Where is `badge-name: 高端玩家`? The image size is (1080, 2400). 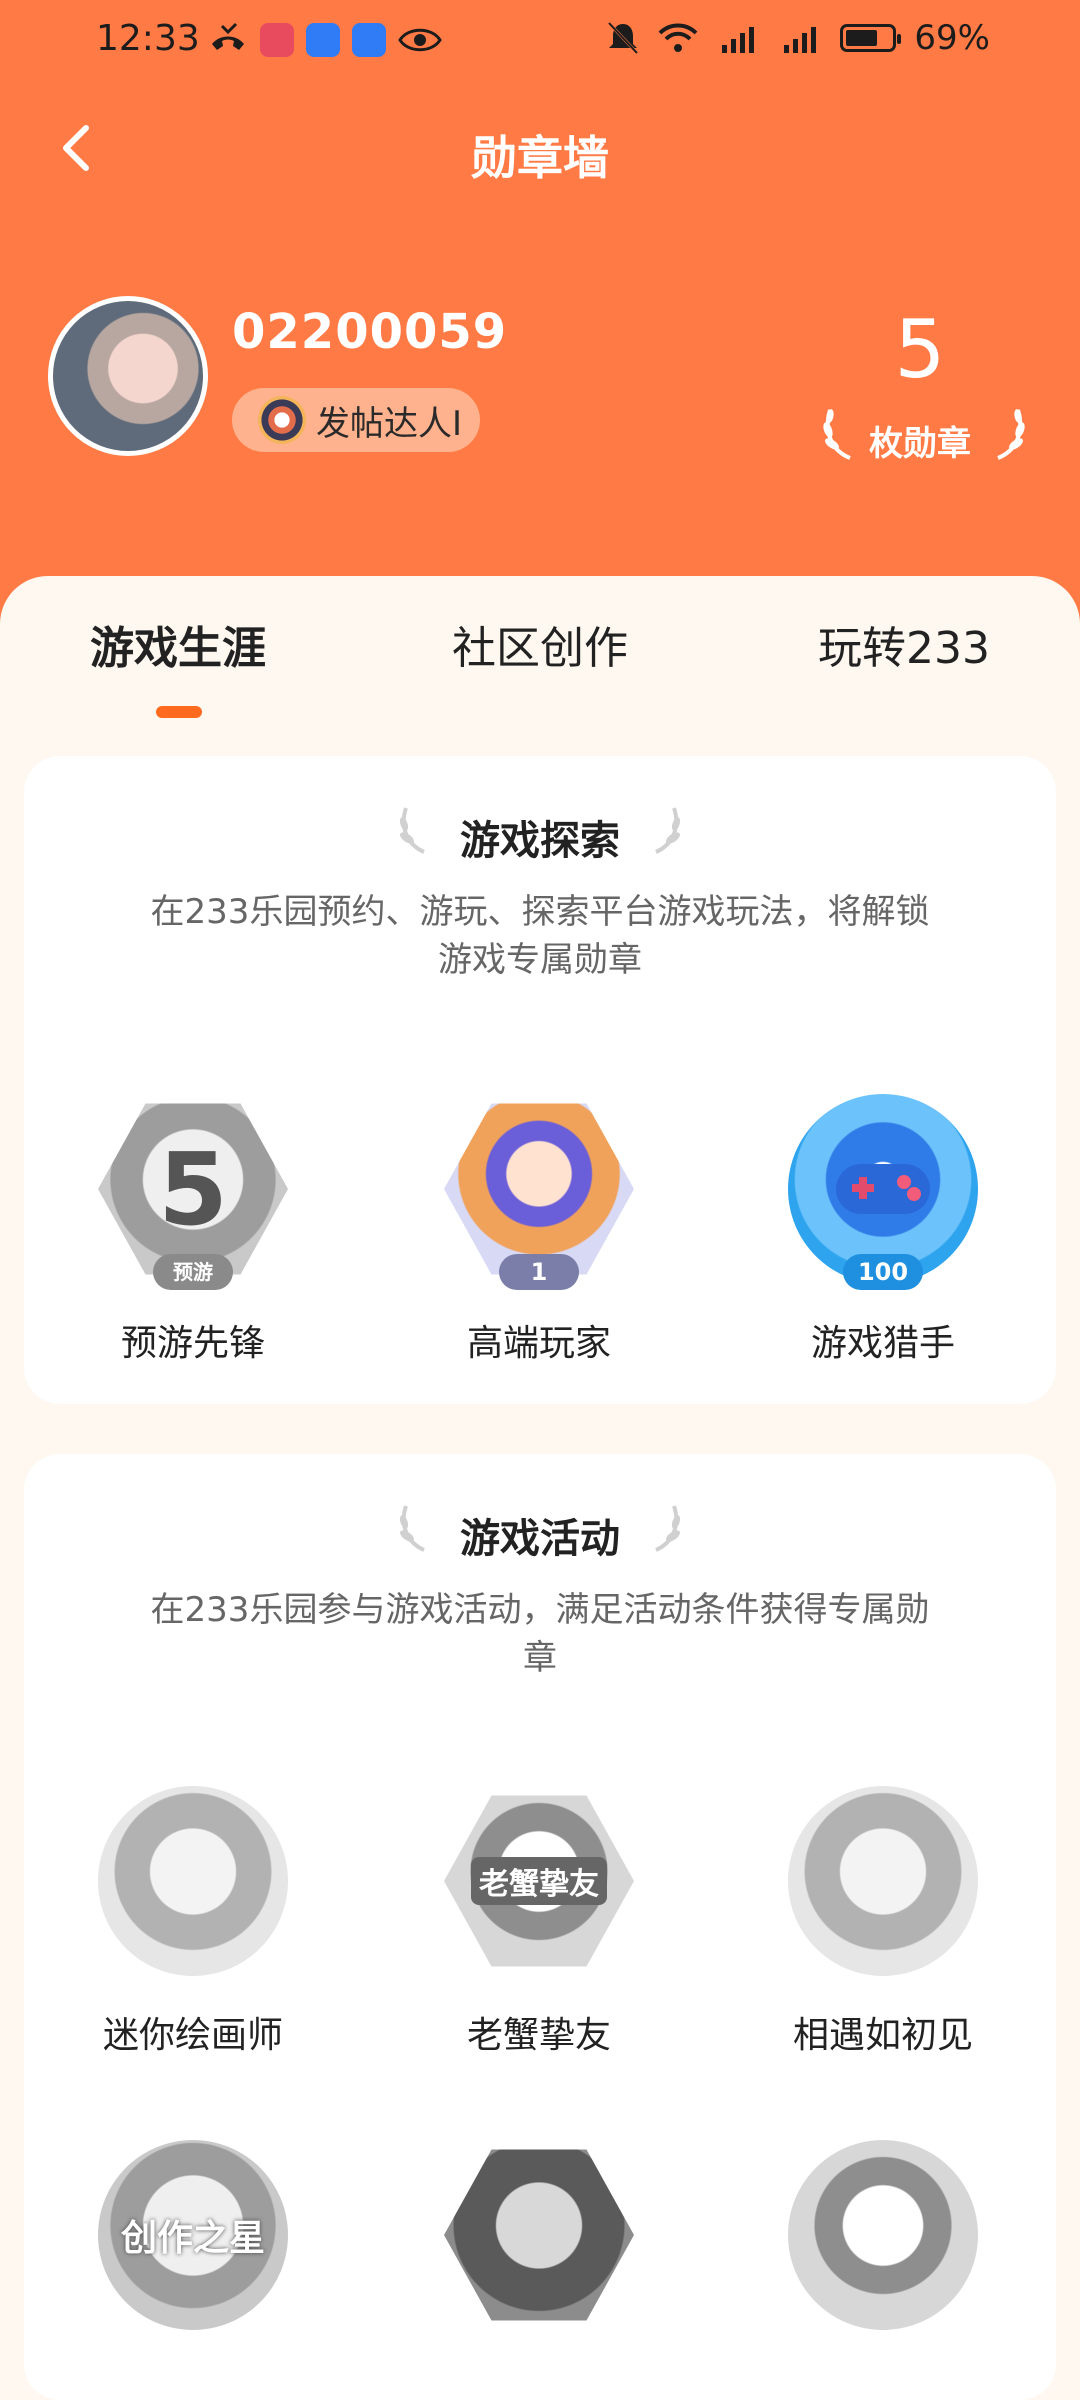 badge-name: 高端玩家 is located at coordinates (538, 1343).